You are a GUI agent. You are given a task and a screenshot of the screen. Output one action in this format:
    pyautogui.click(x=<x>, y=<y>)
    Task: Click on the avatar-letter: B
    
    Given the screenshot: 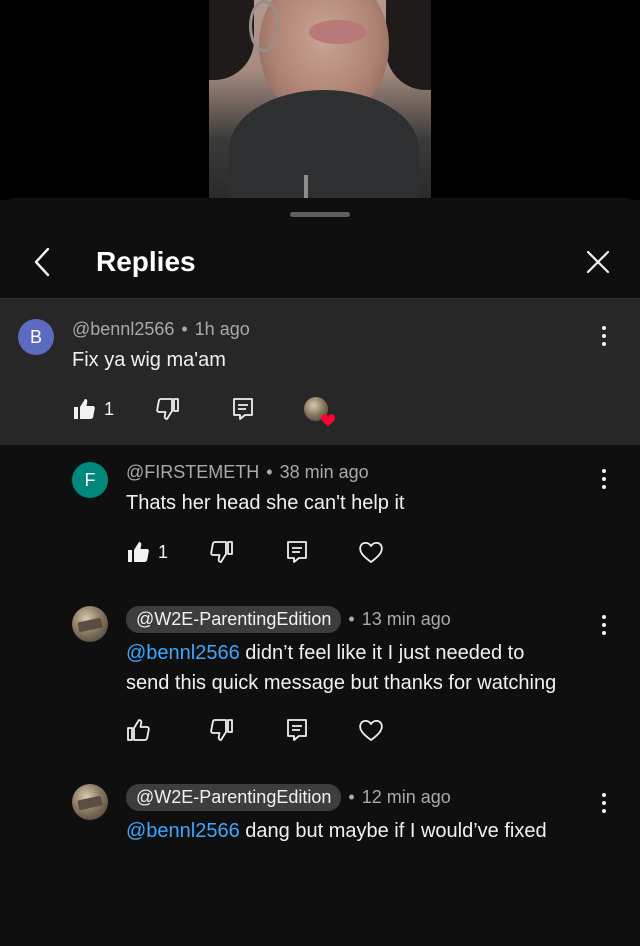 What is the action you would take?
    pyautogui.click(x=35, y=336)
    